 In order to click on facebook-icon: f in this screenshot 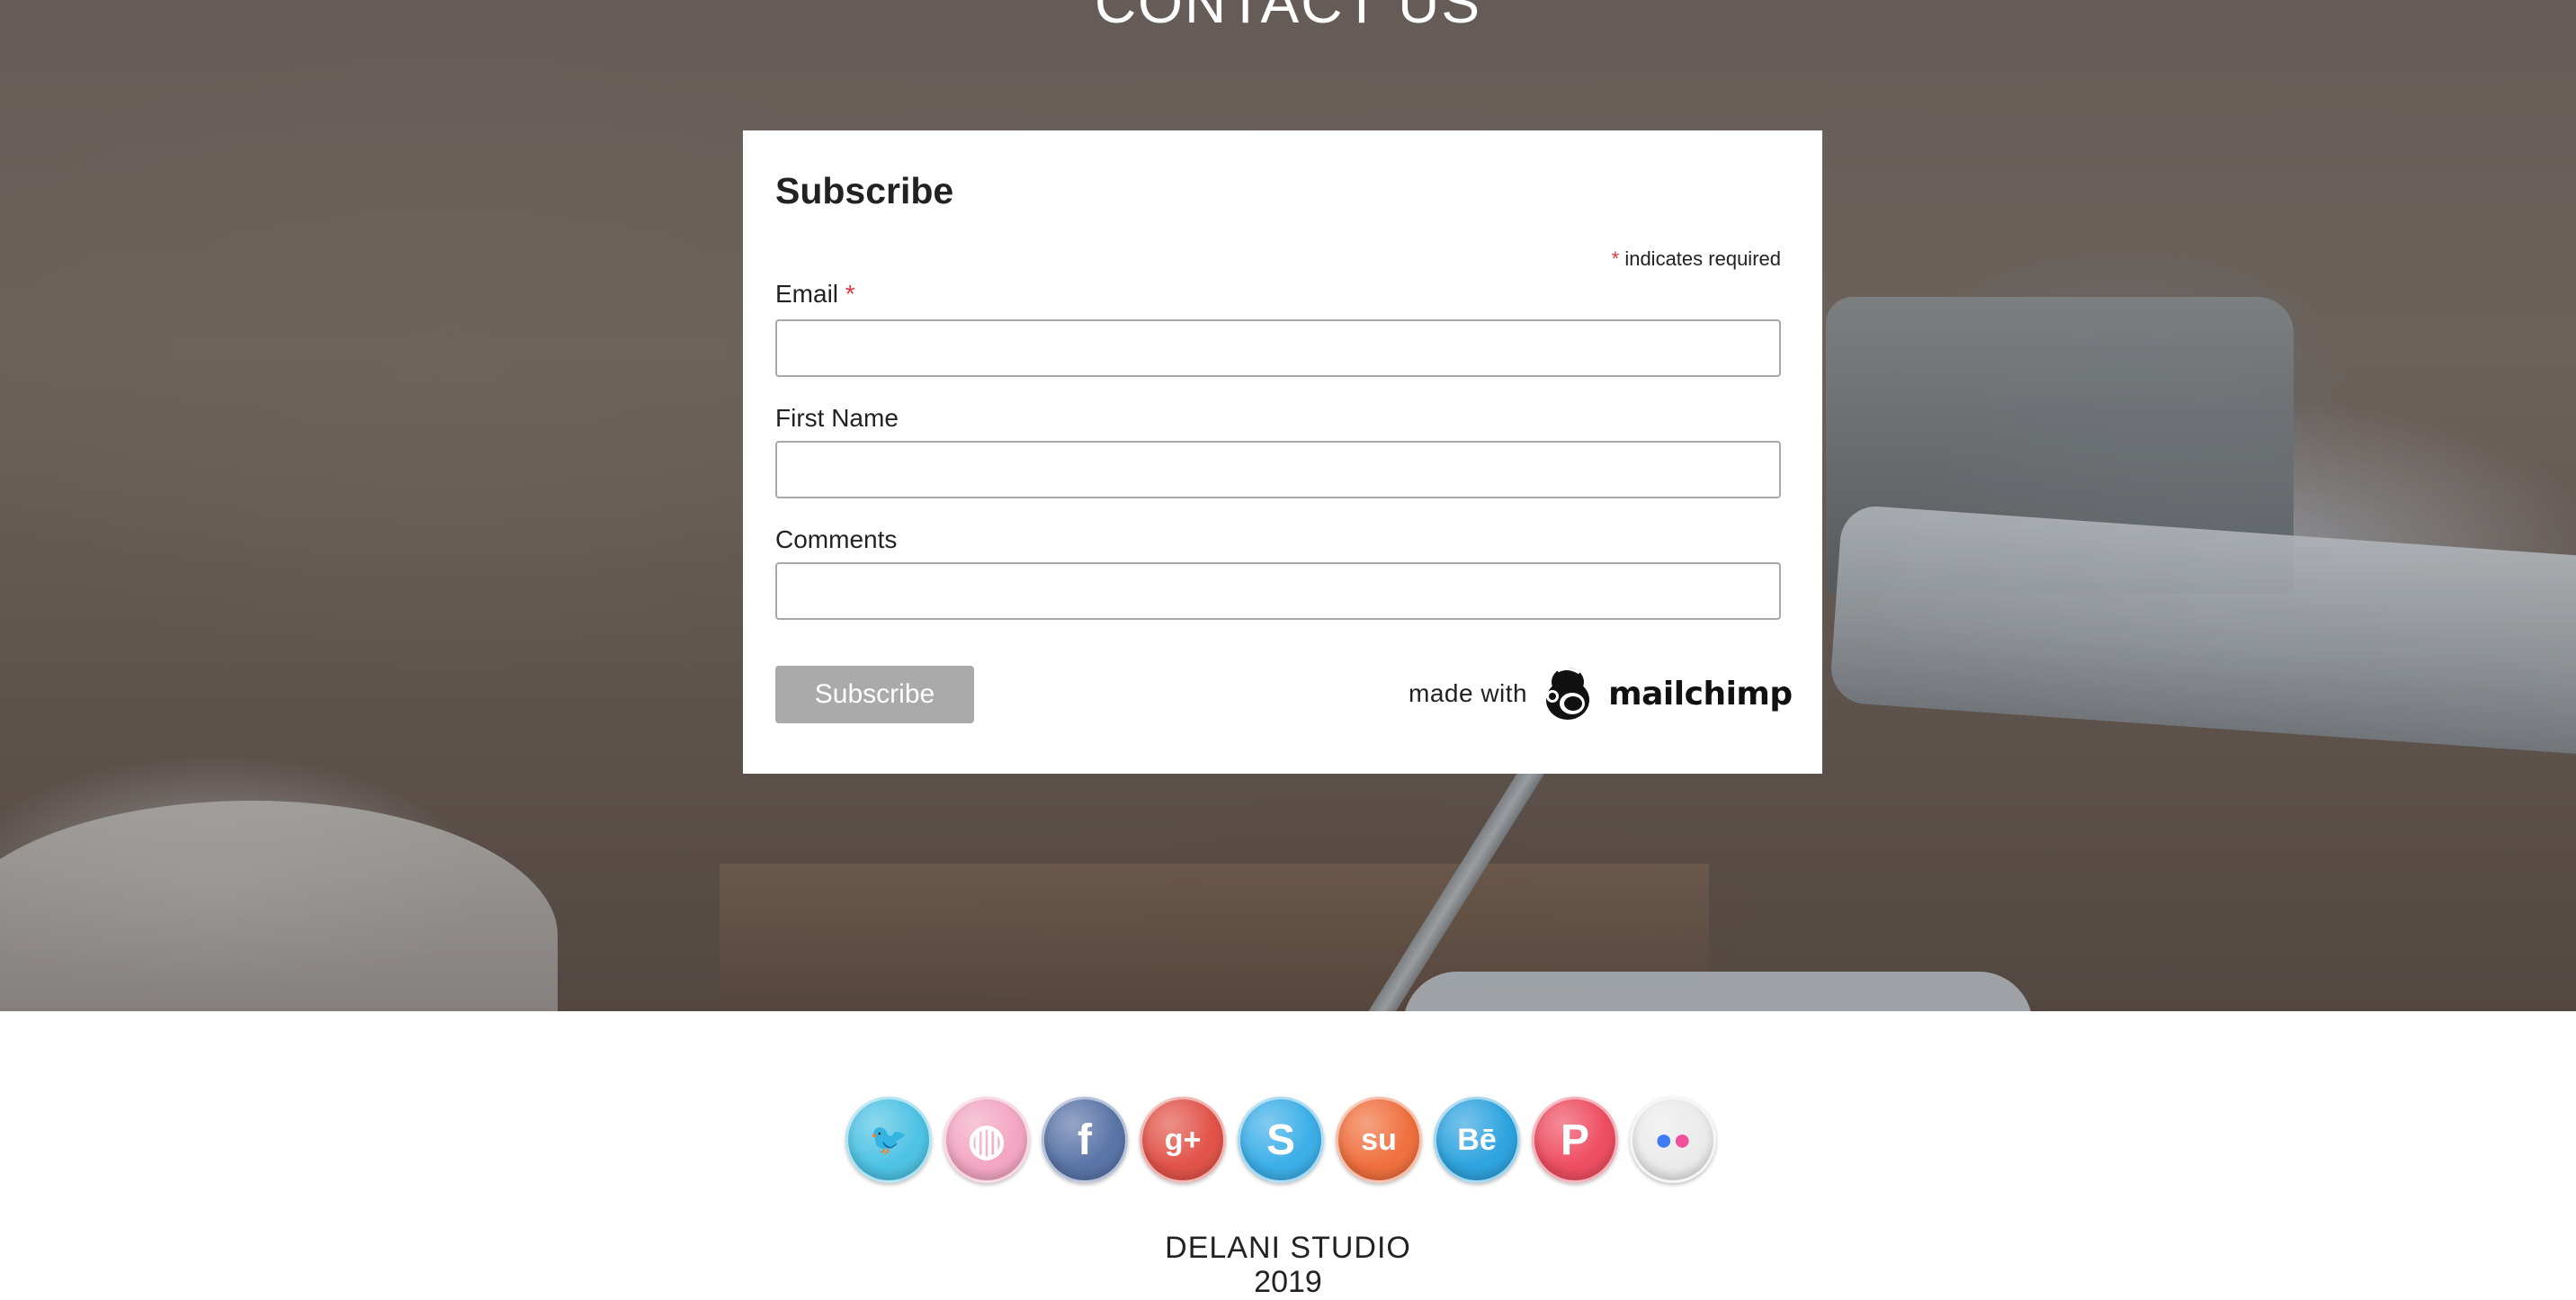, I will do `click(1085, 1140)`.